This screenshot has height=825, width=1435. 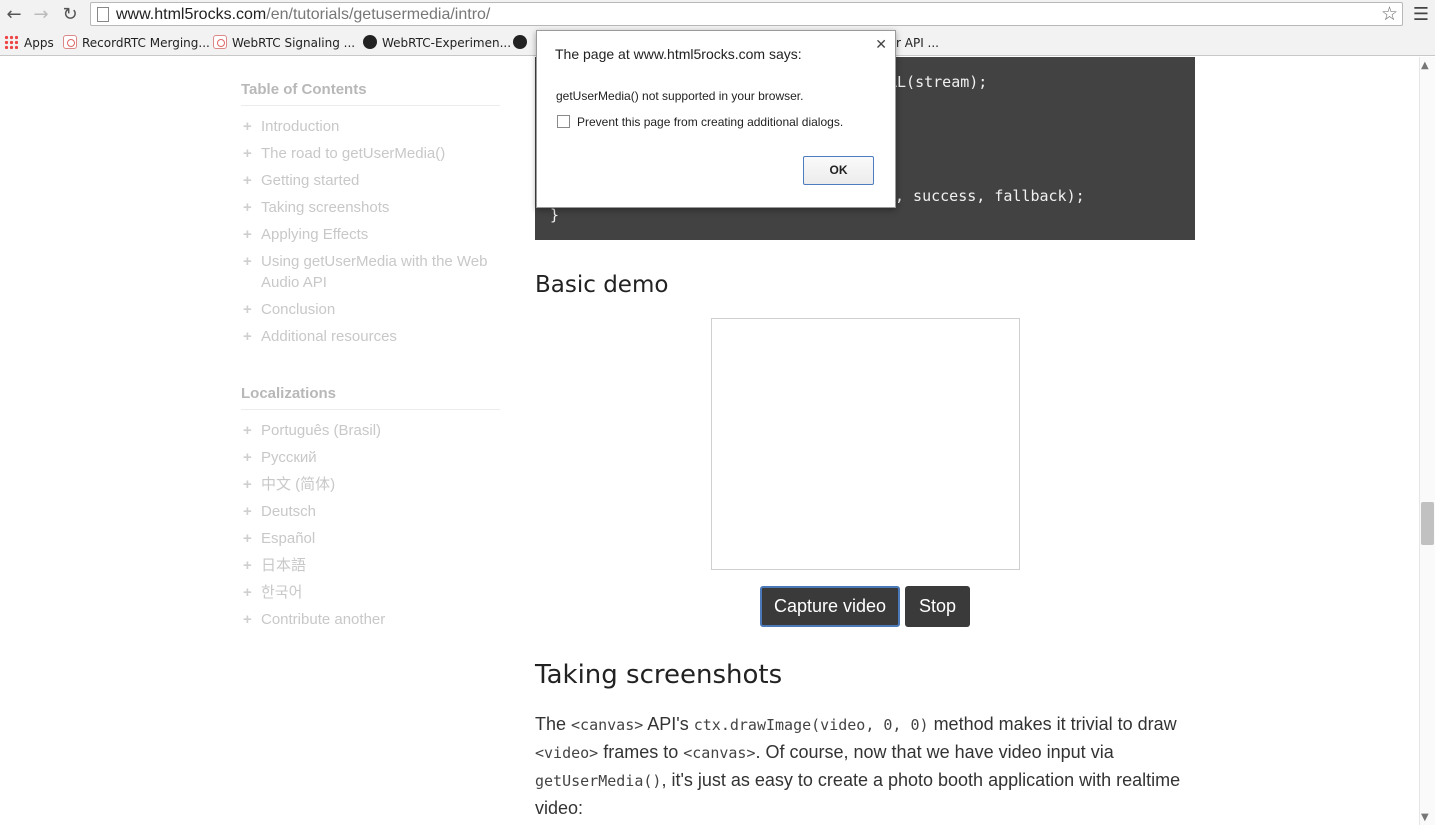 I want to click on locale-label: 中文 (简体), so click(x=298, y=484).